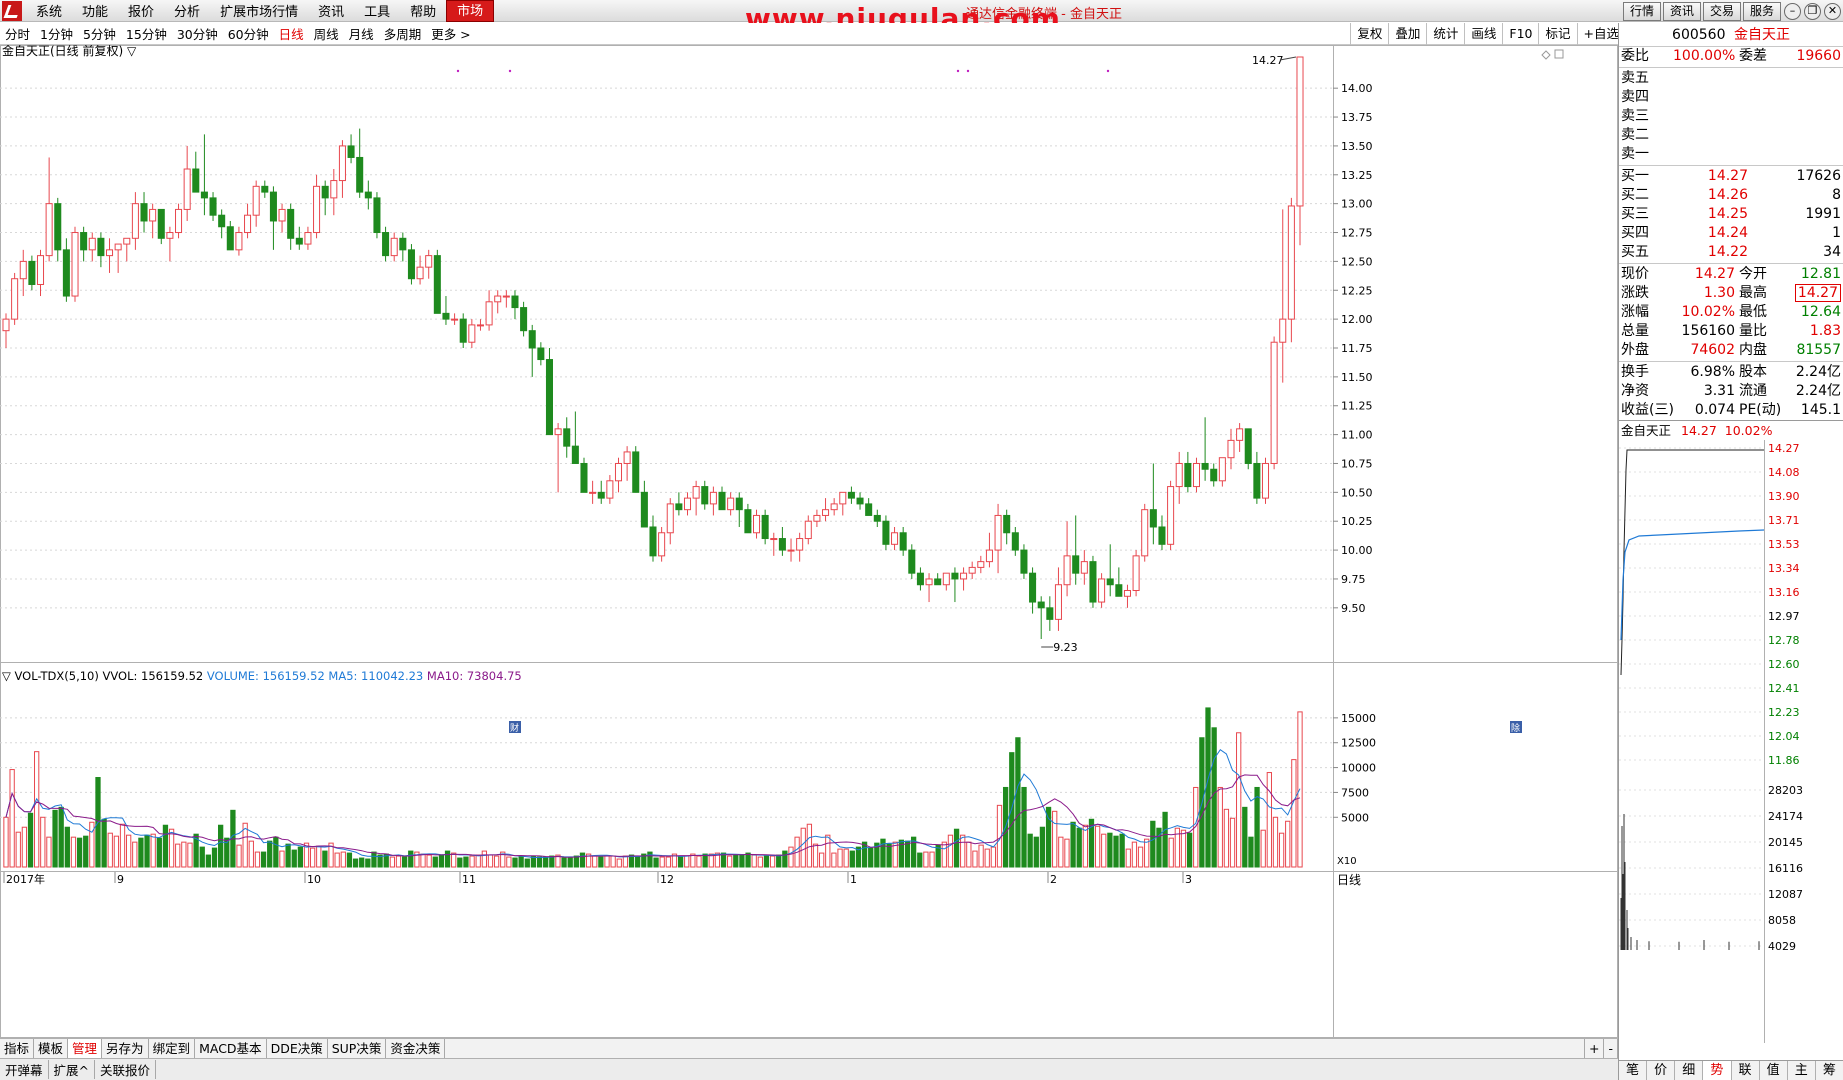  I want to click on event-dot, so click(458, 71).